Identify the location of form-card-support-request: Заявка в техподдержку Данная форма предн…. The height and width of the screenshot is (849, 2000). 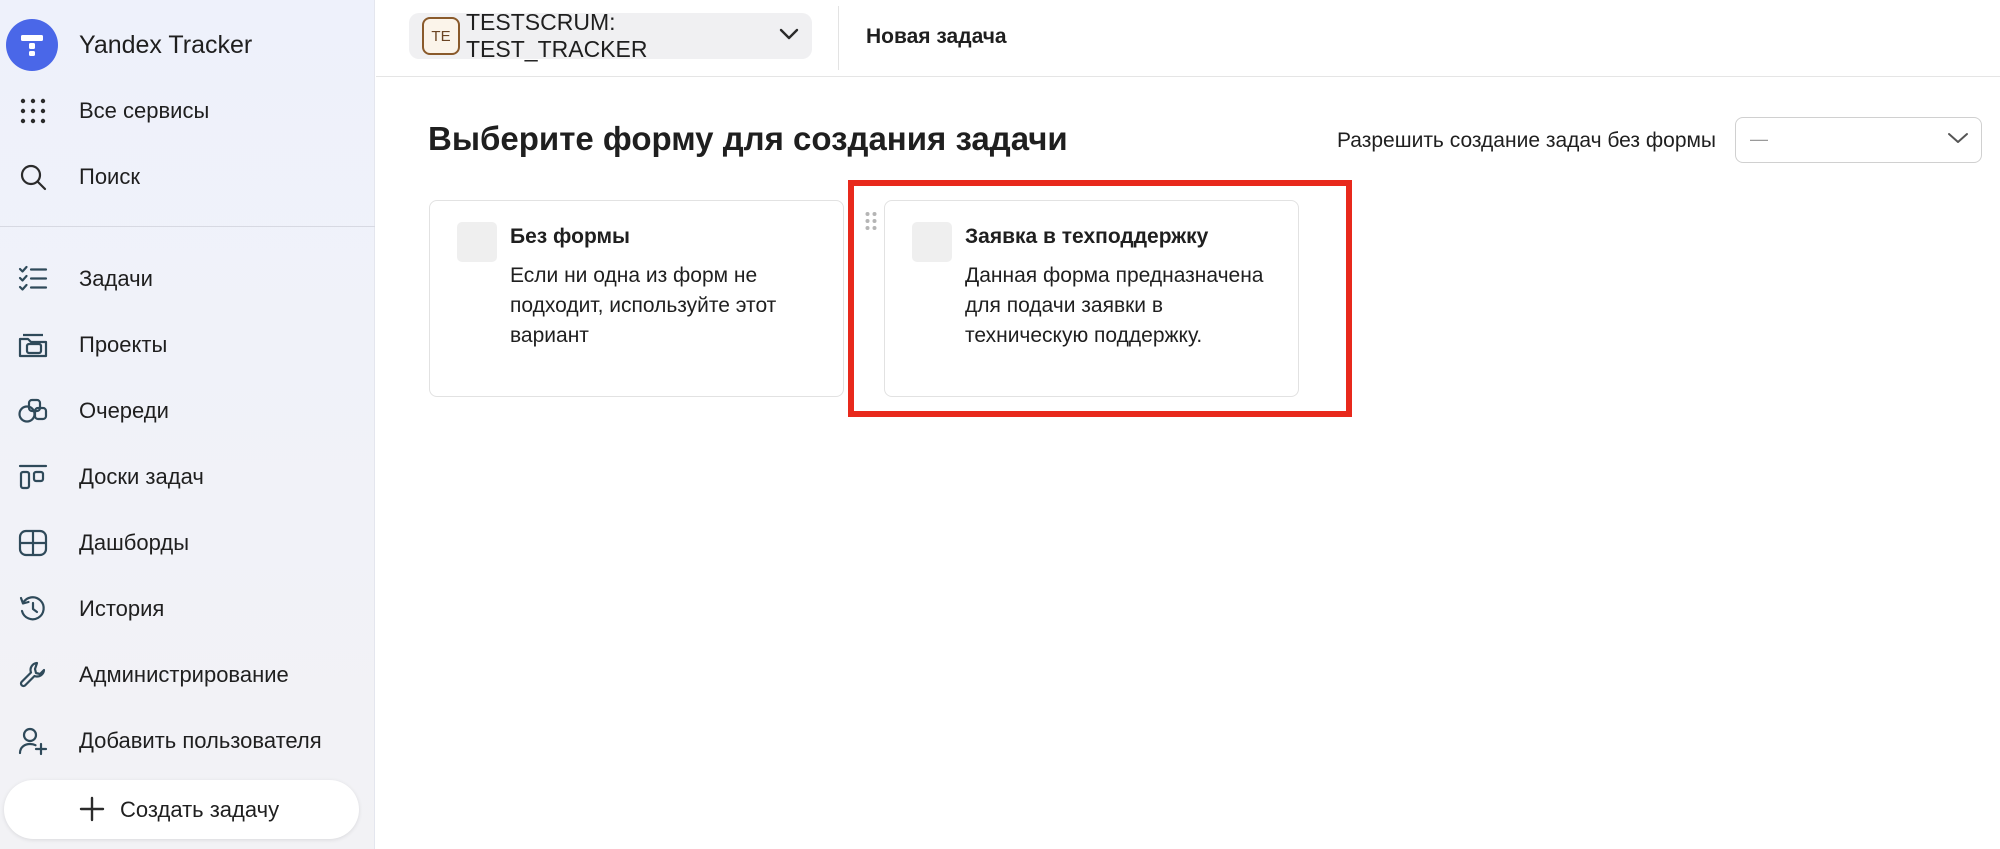
(1091, 298).